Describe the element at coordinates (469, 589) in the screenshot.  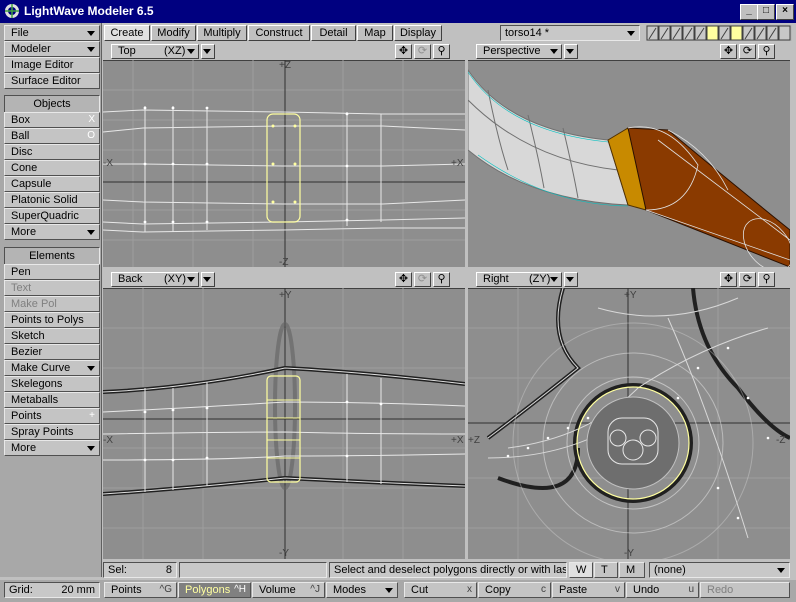
I see `cut-shortcut: x` at that location.